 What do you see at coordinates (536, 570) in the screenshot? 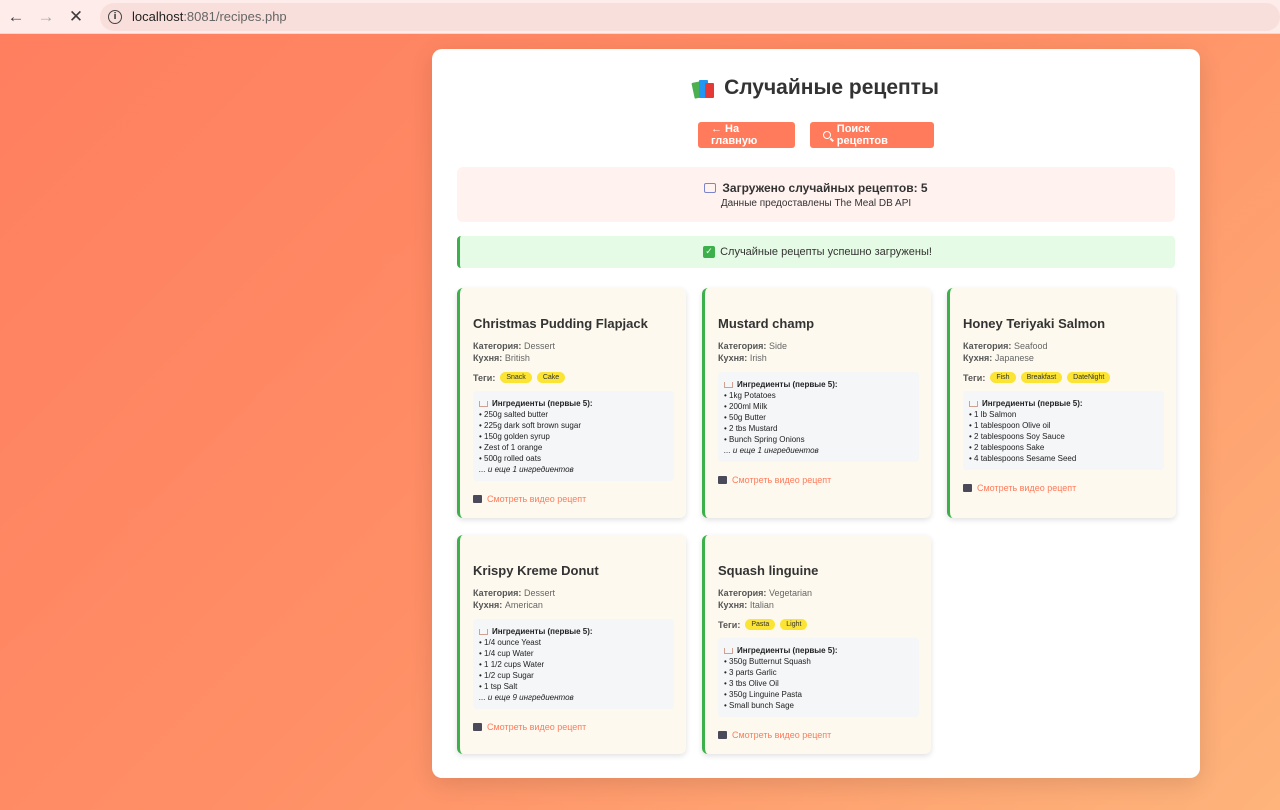
I see `recipe-title: Krispy Kreme Donut` at bounding box center [536, 570].